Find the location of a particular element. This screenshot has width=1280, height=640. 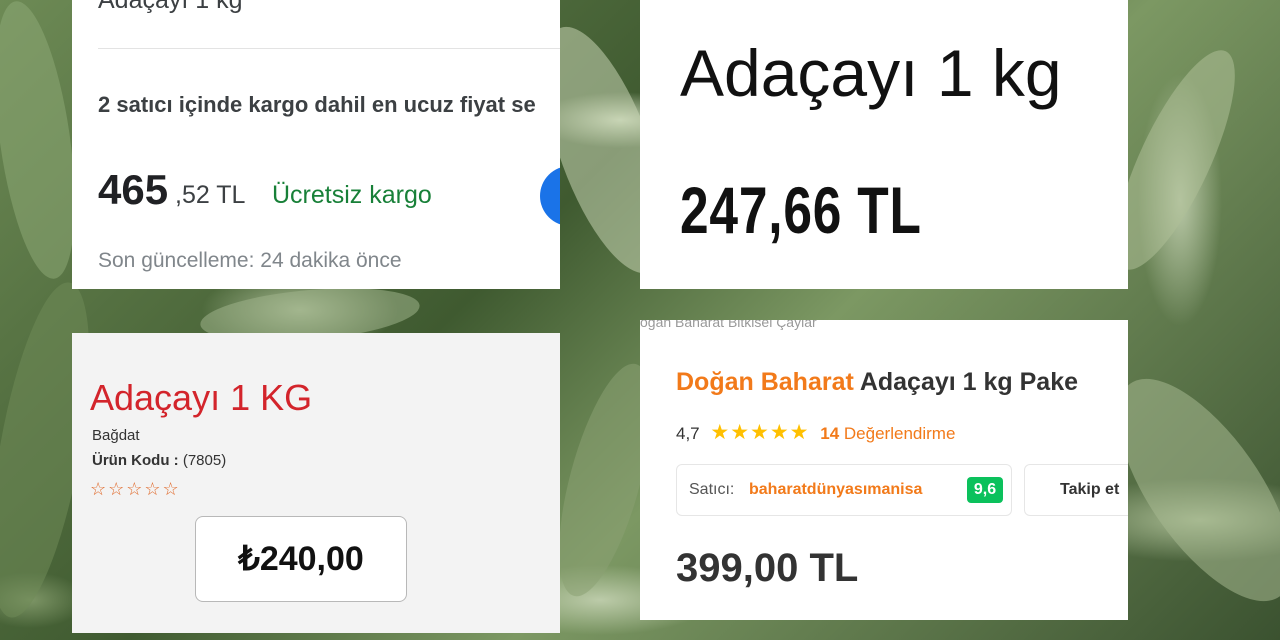

breadcrumb: oğan Baharat Bitkisel Çaylar is located at coordinates (728, 325).